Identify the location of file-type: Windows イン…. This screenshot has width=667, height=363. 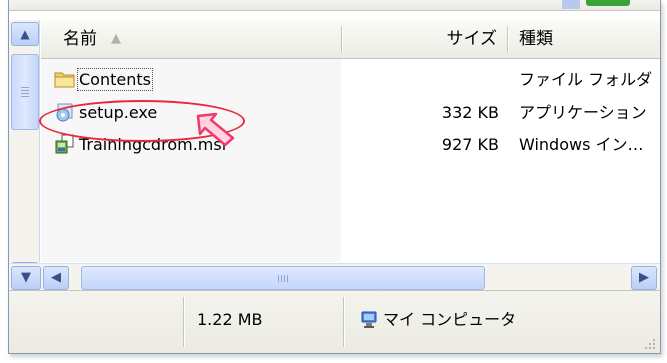
(581, 144).